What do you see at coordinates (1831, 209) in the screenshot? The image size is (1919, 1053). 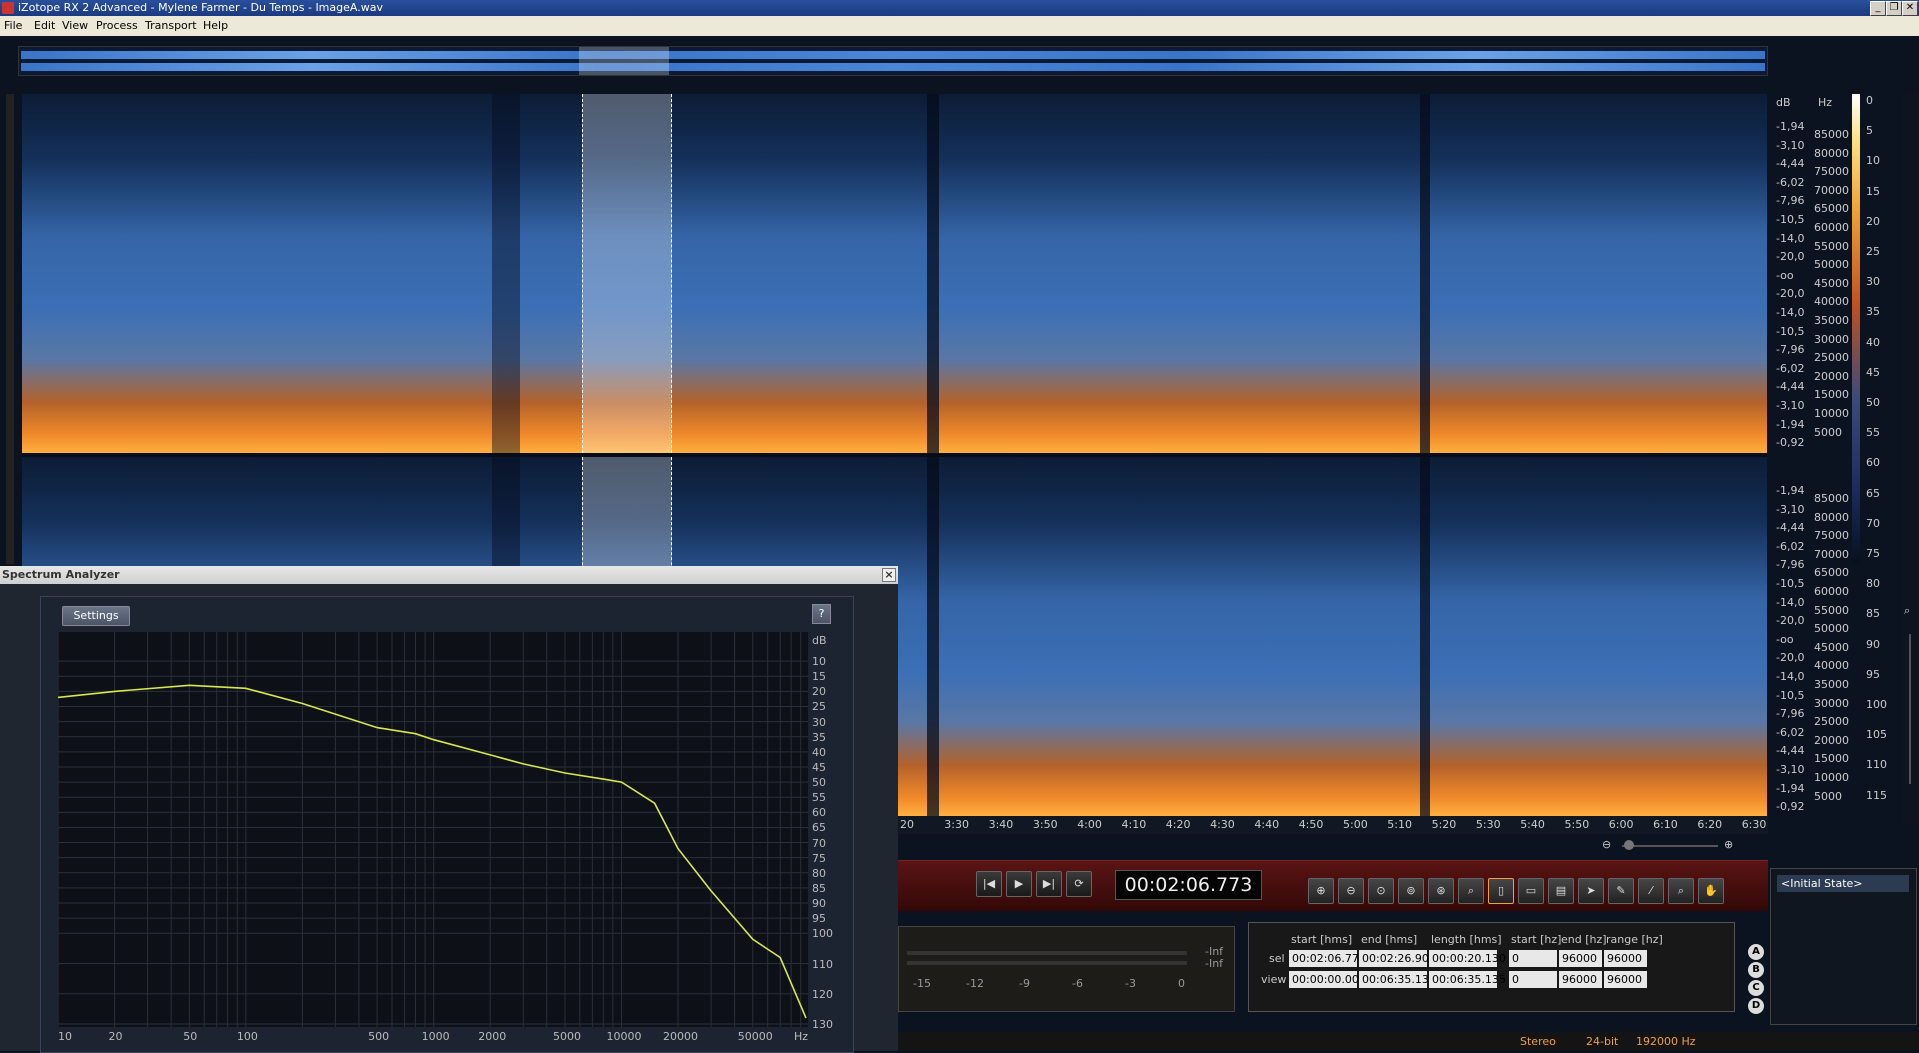 I see `hz-tick: 65000` at bounding box center [1831, 209].